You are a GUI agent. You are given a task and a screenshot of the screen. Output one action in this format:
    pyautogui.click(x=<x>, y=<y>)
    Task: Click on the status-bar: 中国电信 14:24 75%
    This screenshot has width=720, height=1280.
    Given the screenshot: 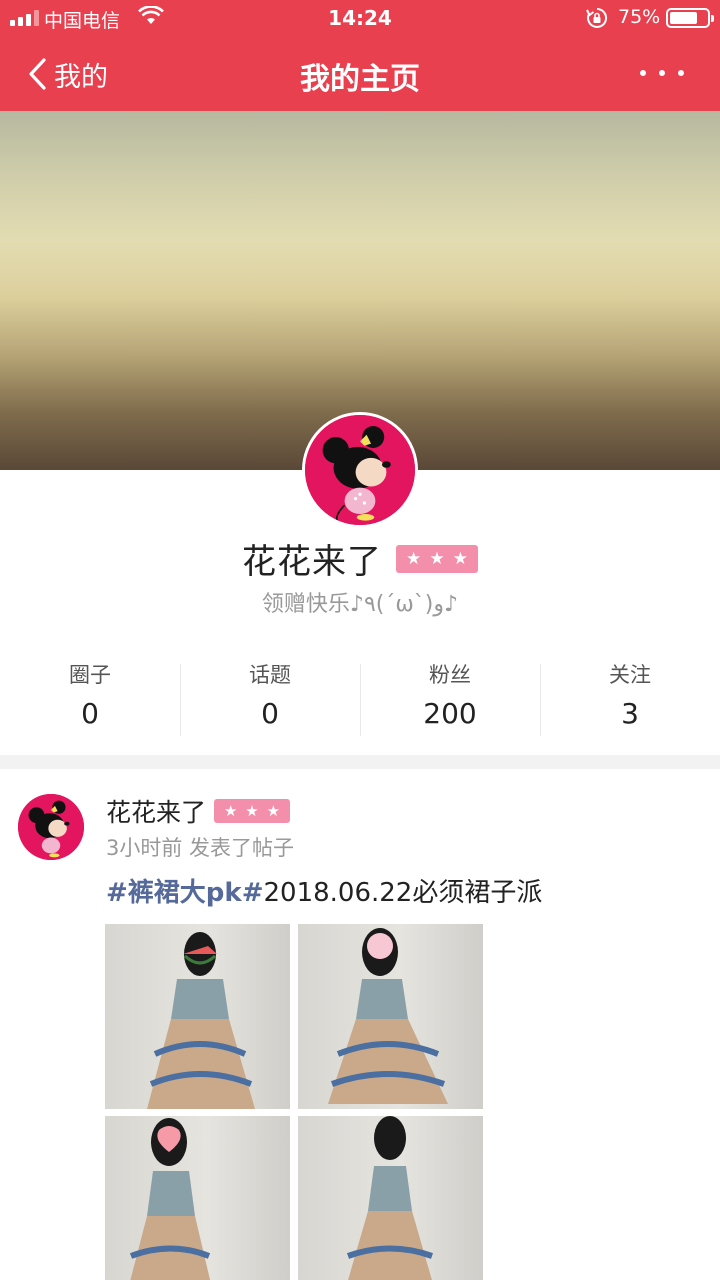 What is the action you would take?
    pyautogui.click(x=360, y=18)
    